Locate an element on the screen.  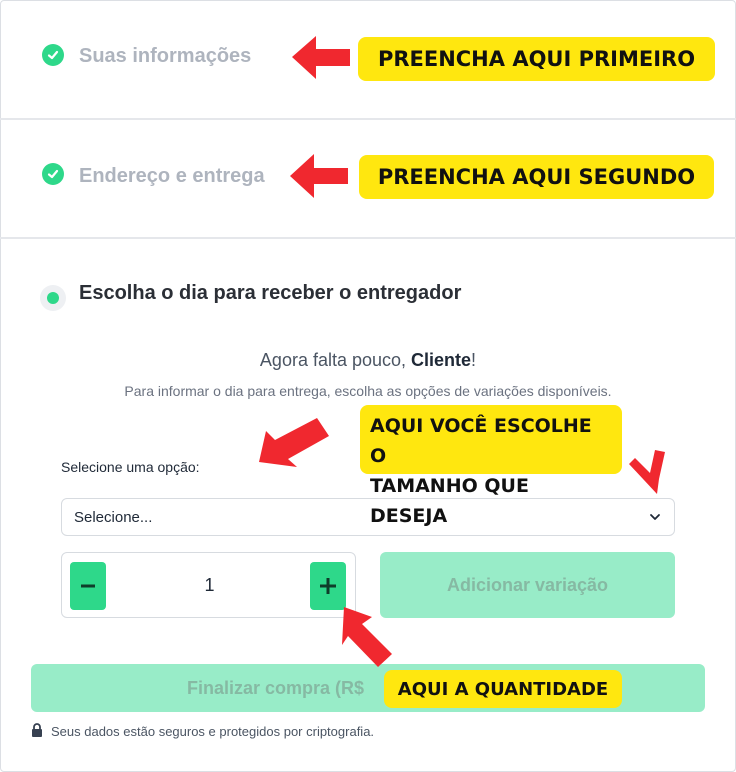
finish-purchase-label: Finalizar compra (R$ is located at coordinates (276, 688).